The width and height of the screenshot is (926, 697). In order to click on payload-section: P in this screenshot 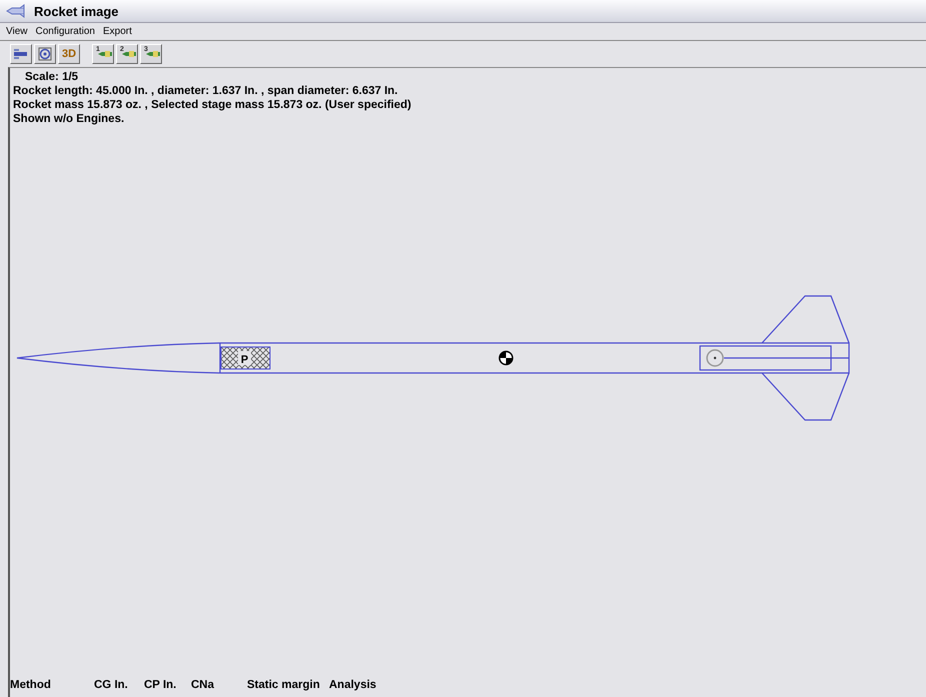, I will do `click(245, 358)`.